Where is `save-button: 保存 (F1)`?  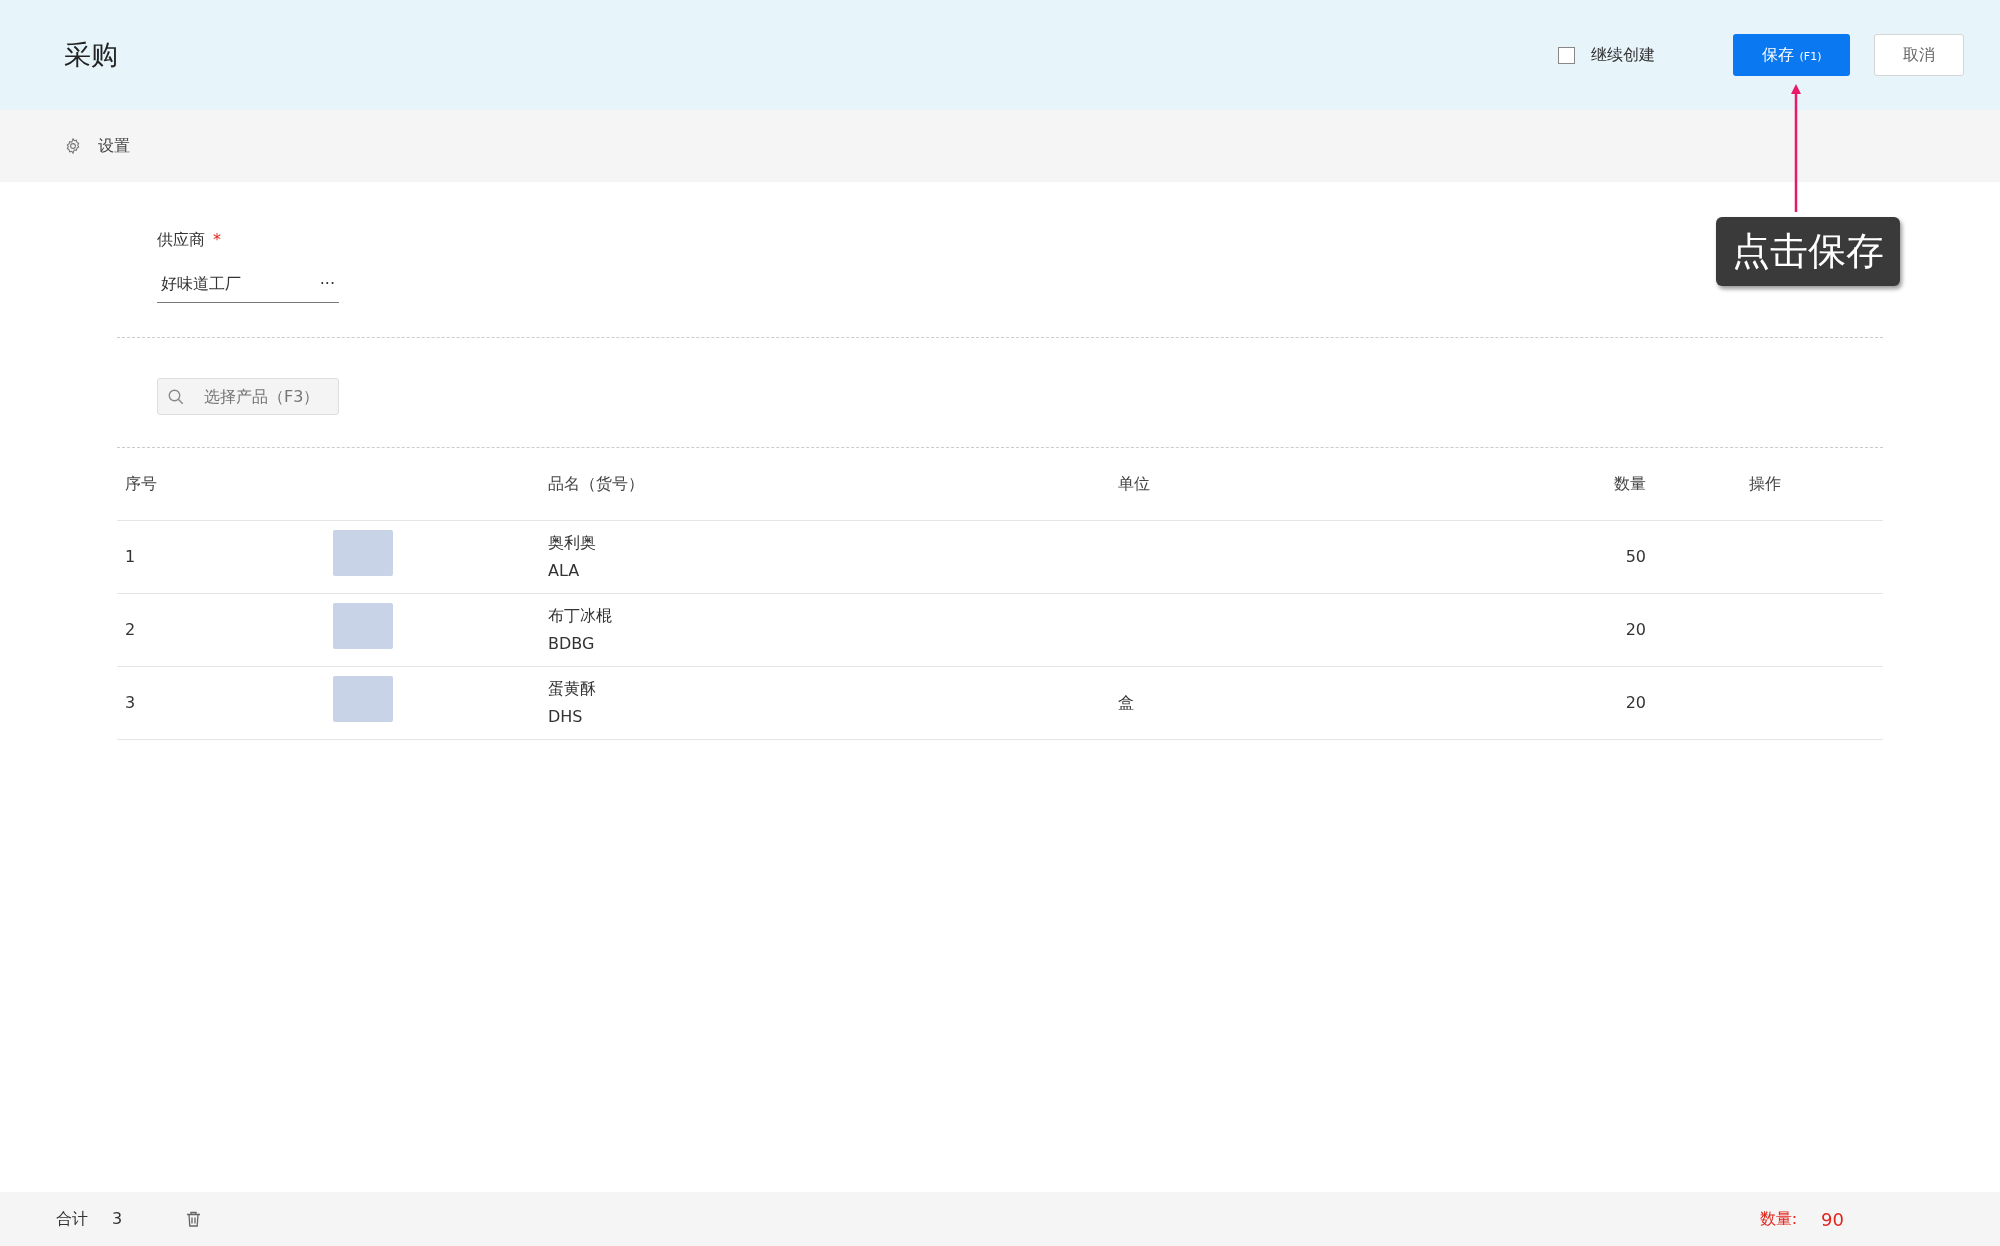
save-button: 保存 (F1) is located at coordinates (1791, 55).